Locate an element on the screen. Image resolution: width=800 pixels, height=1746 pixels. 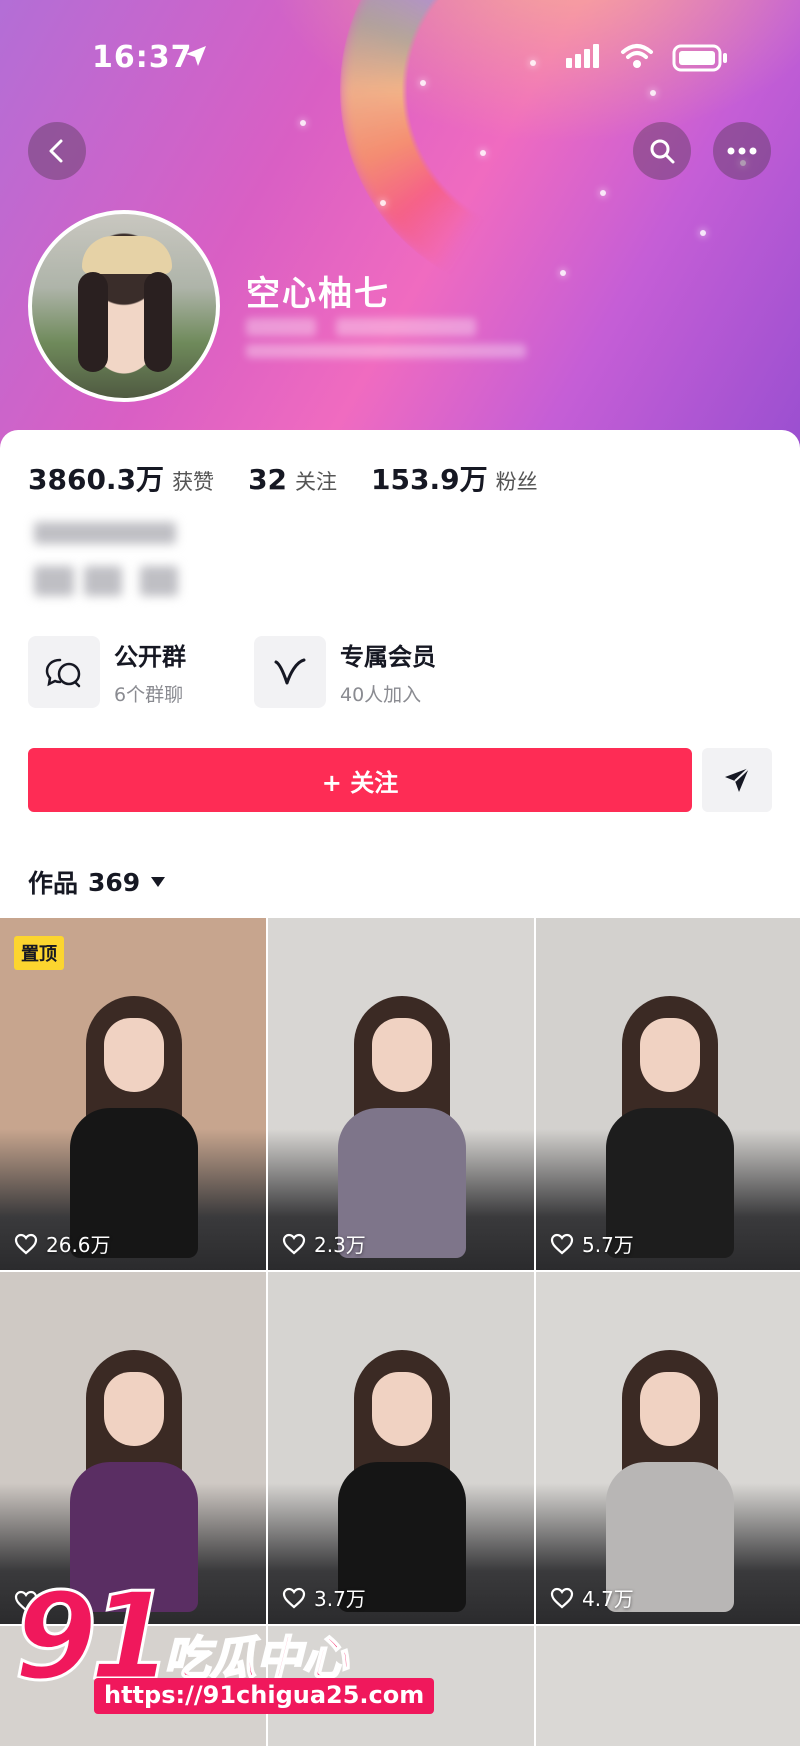
share-button is located at coordinates (737, 780).